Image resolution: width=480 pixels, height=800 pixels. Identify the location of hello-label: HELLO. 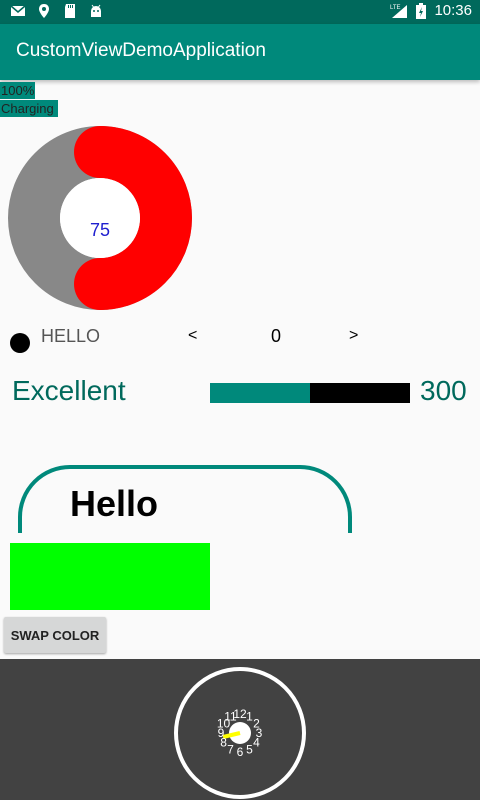
(71, 336).